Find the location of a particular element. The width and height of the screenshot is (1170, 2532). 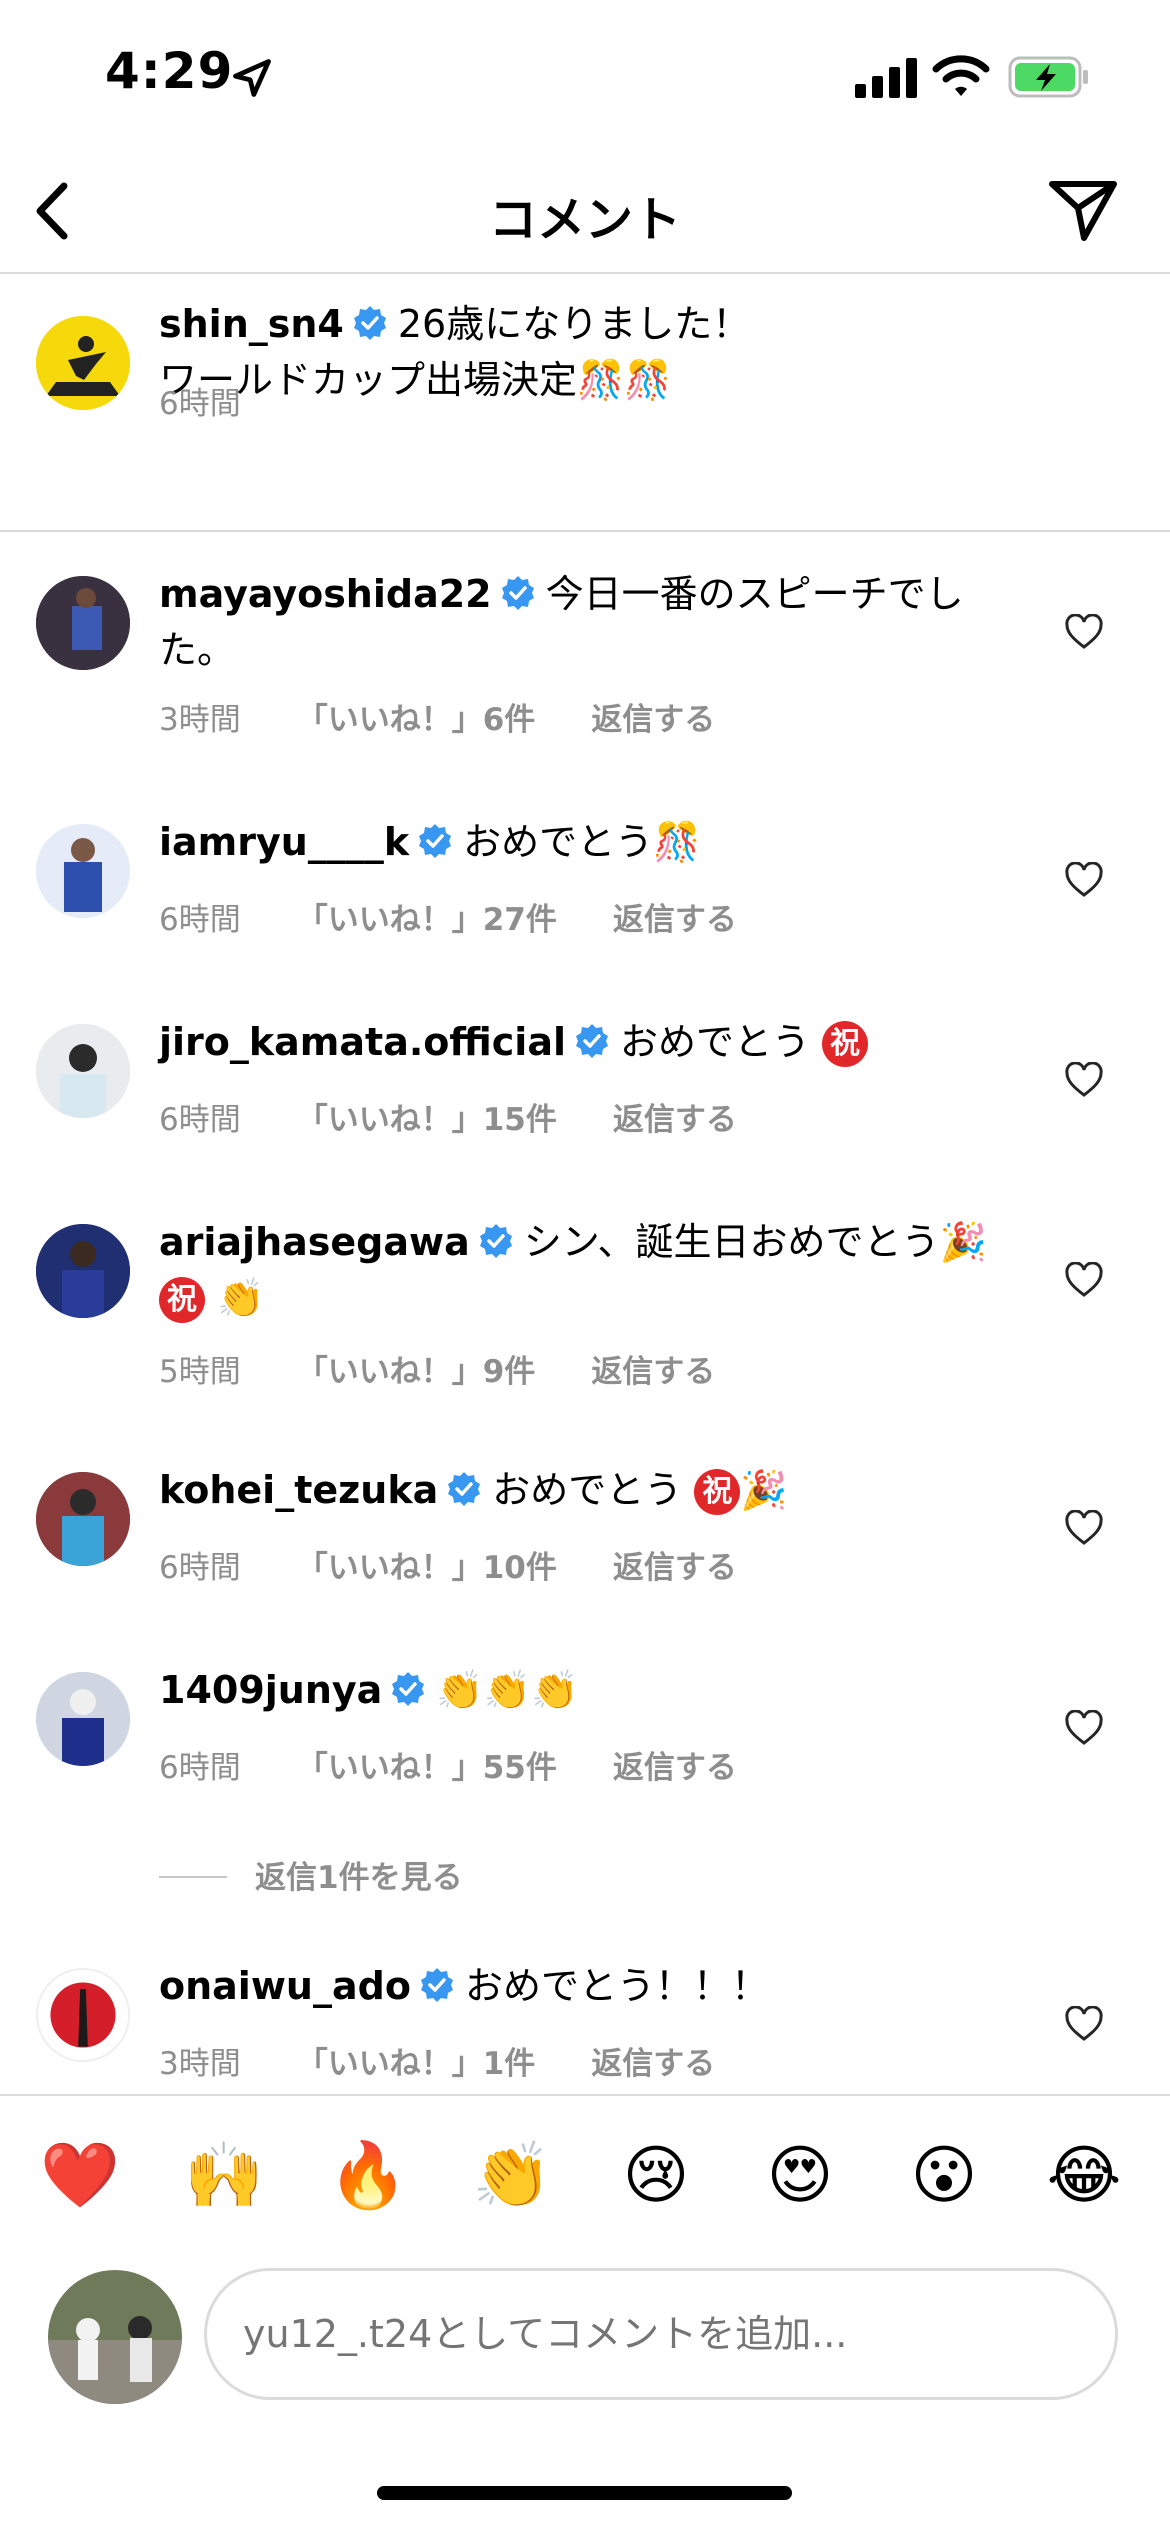

username: shin_sn4 is located at coordinates (251, 324).